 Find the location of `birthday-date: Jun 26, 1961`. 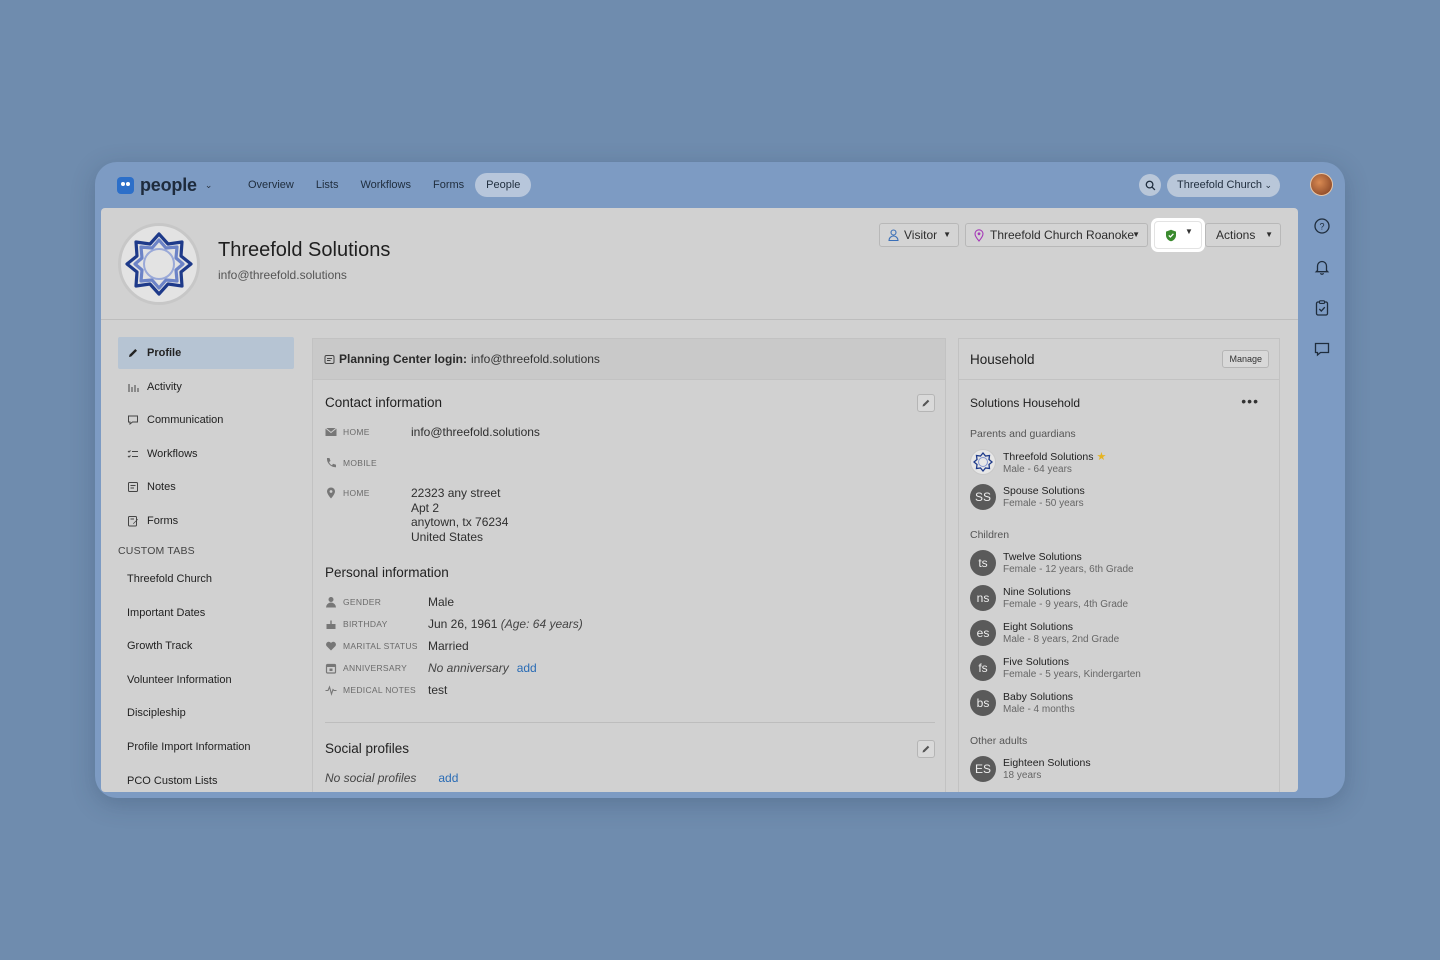

birthday-date: Jun 26, 1961 is located at coordinates (463, 624).